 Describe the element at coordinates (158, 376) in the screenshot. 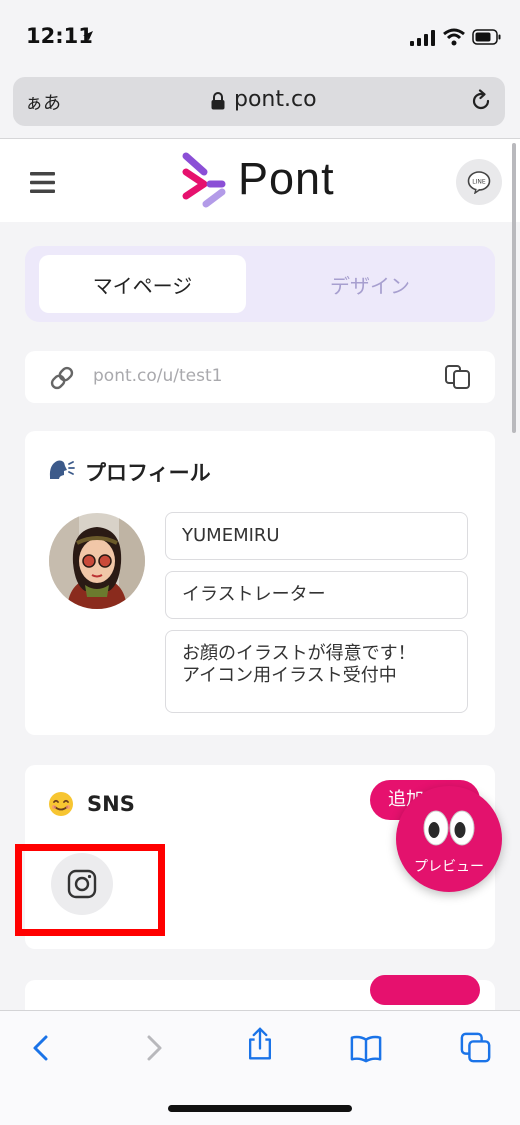

I see `profile-url: pont.co/u/test1` at that location.